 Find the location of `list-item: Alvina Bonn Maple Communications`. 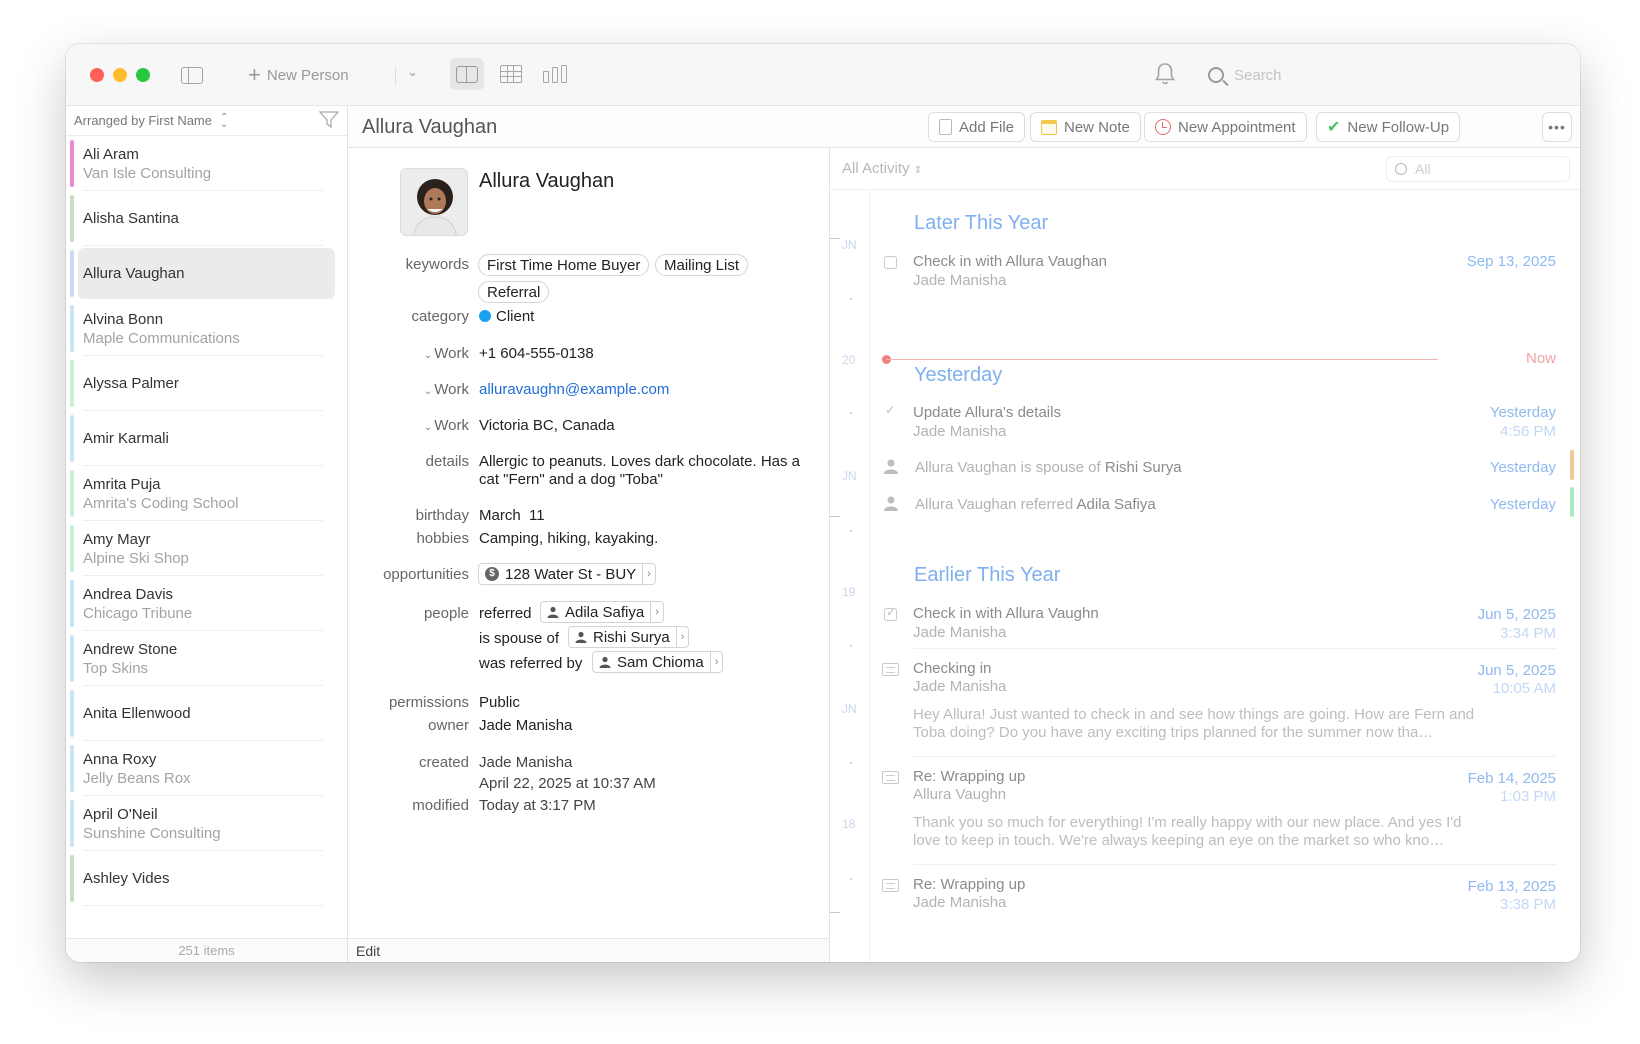

list-item: Alvina Bonn Maple Communications is located at coordinates (200, 328).